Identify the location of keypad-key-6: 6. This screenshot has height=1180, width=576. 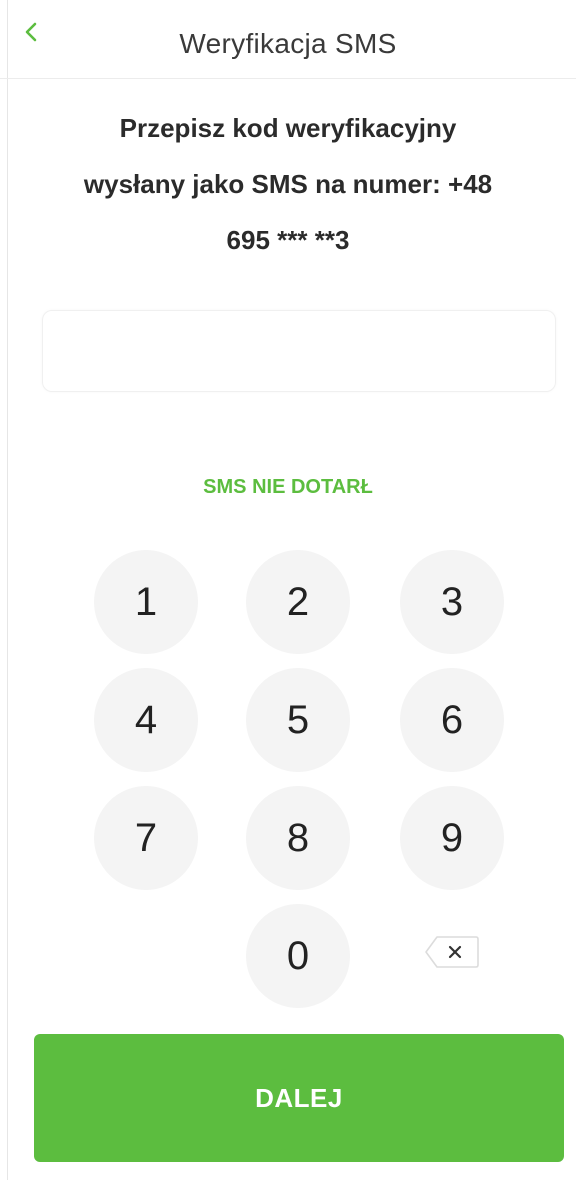
(452, 720).